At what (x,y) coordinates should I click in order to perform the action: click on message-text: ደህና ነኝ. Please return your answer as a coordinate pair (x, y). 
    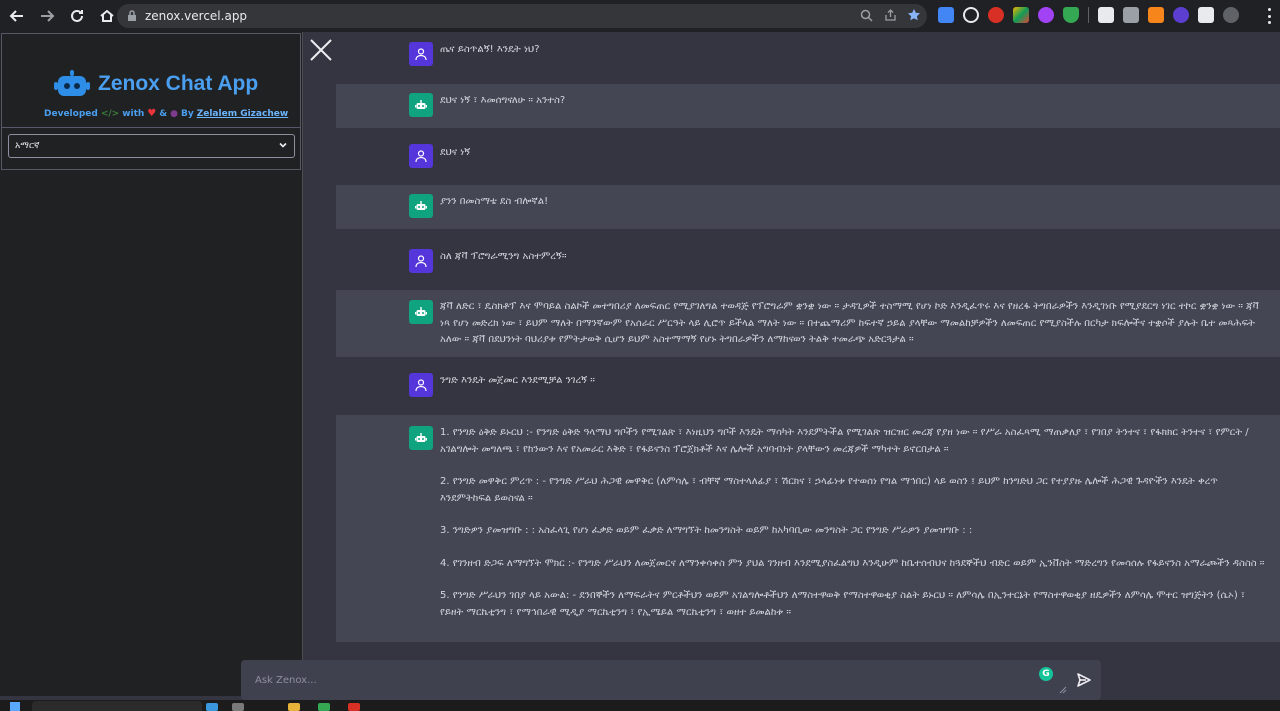
    Looking at the image, I should click on (455, 152).